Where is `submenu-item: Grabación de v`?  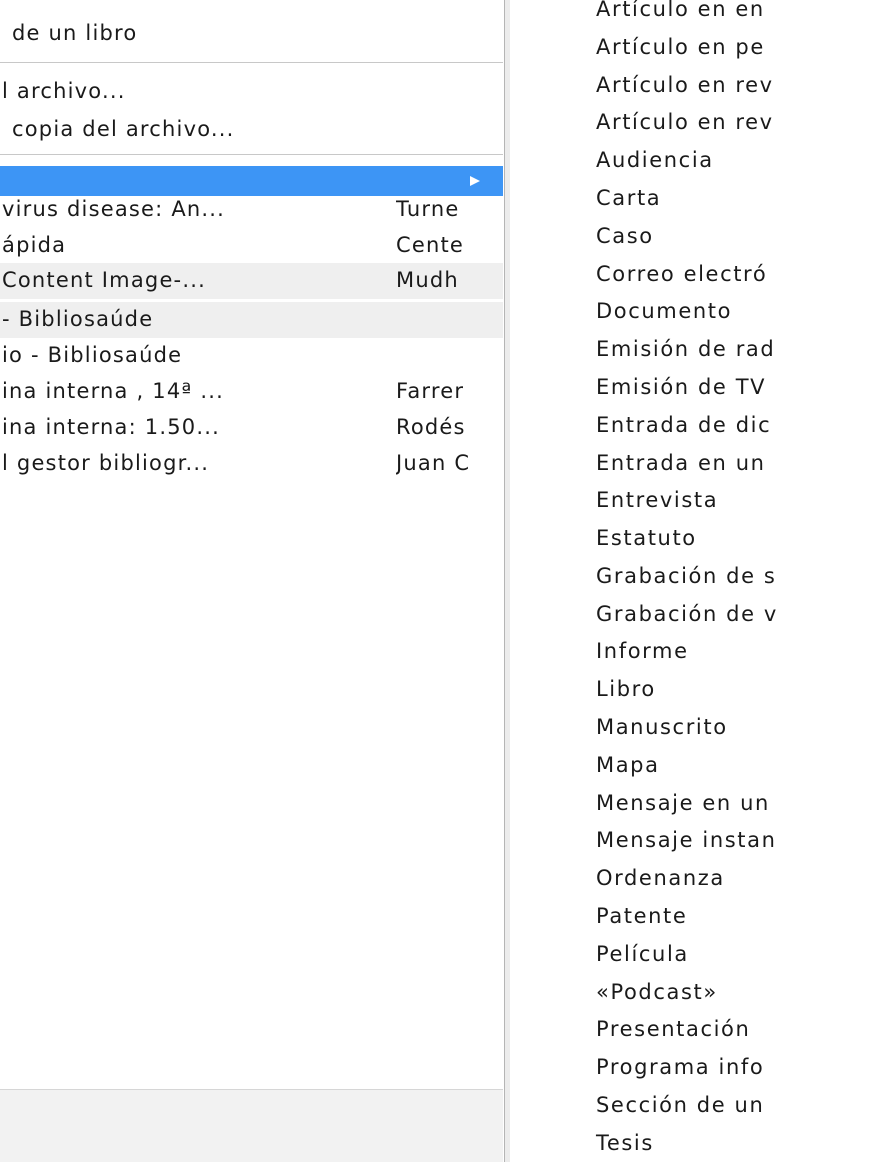
submenu-item: Grabación de v is located at coordinates (687, 620).